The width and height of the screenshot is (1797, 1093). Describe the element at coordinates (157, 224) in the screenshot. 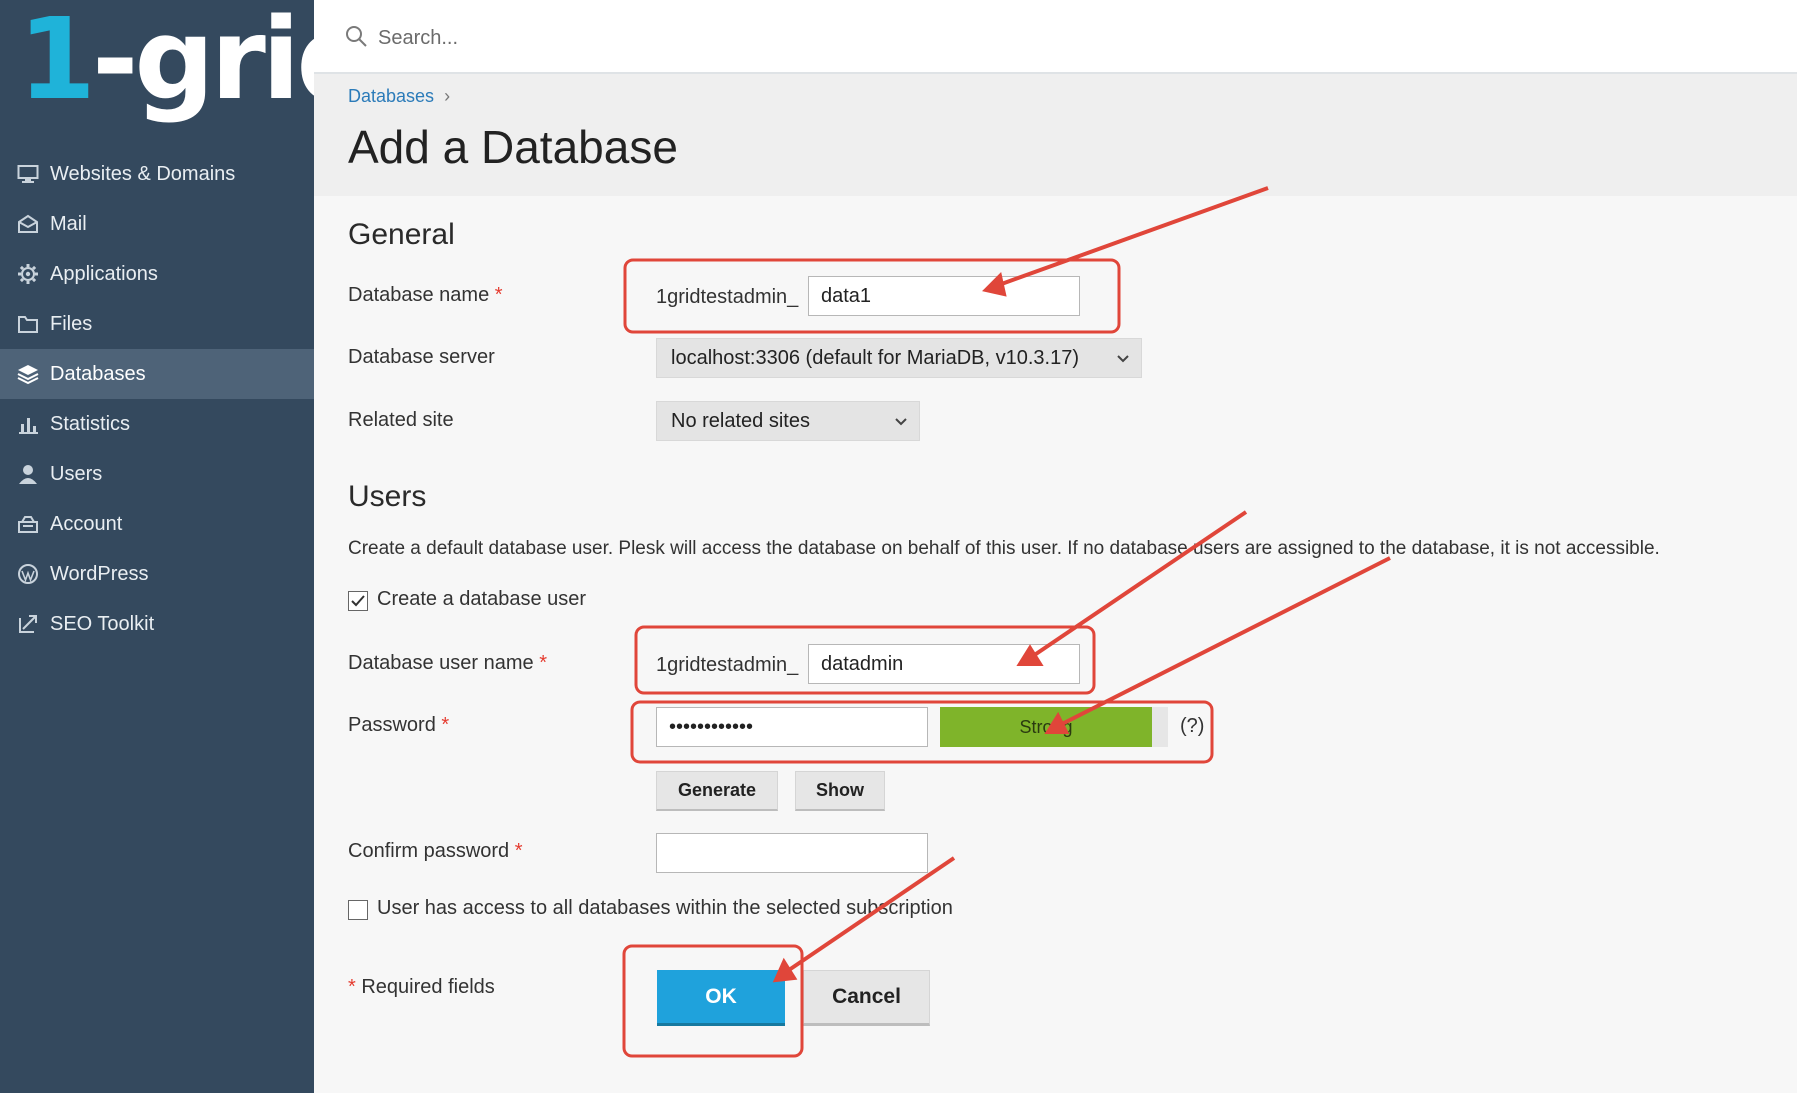

I see `sidebar-item-mail: Mail` at that location.